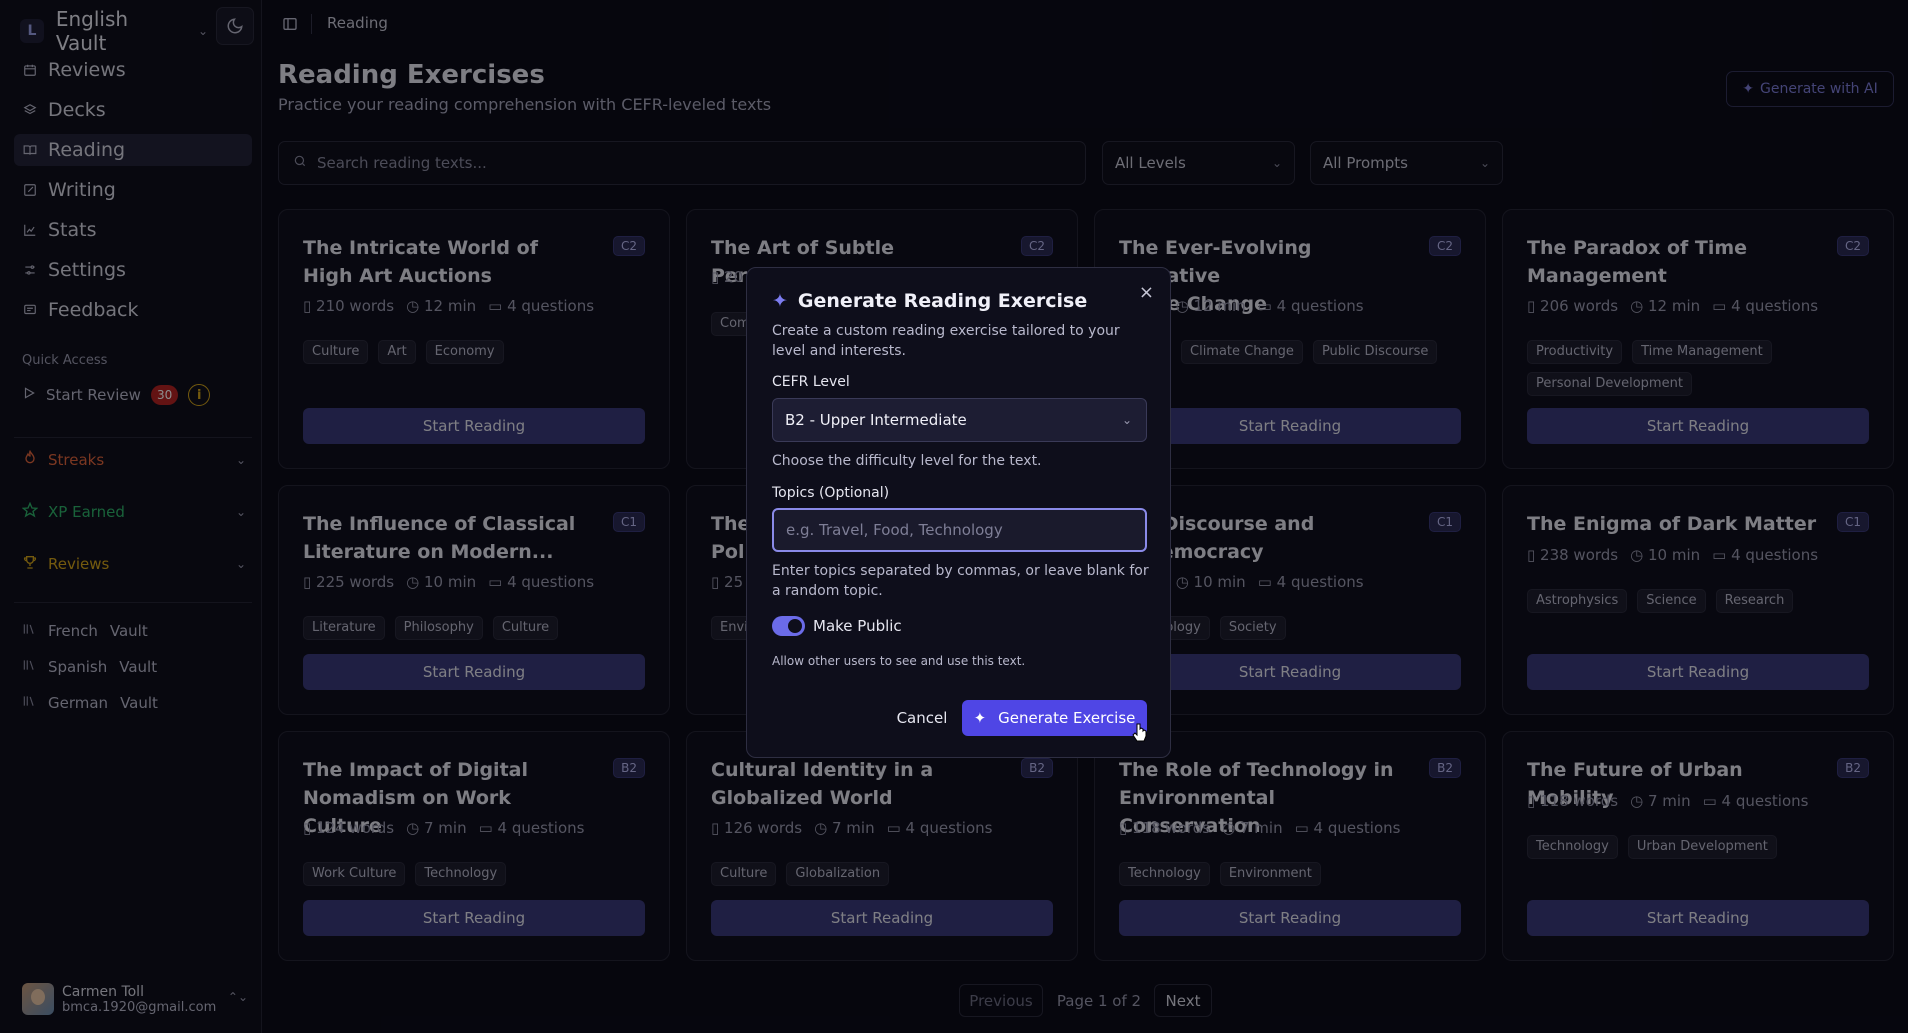  What do you see at coordinates (811, 382) in the screenshot?
I see `cefr-label: CEFR Level` at bounding box center [811, 382].